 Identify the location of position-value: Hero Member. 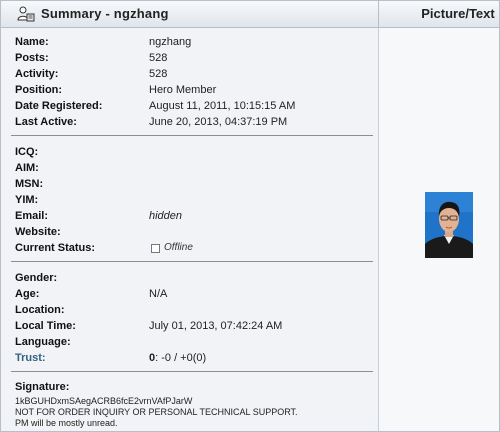
(183, 90).